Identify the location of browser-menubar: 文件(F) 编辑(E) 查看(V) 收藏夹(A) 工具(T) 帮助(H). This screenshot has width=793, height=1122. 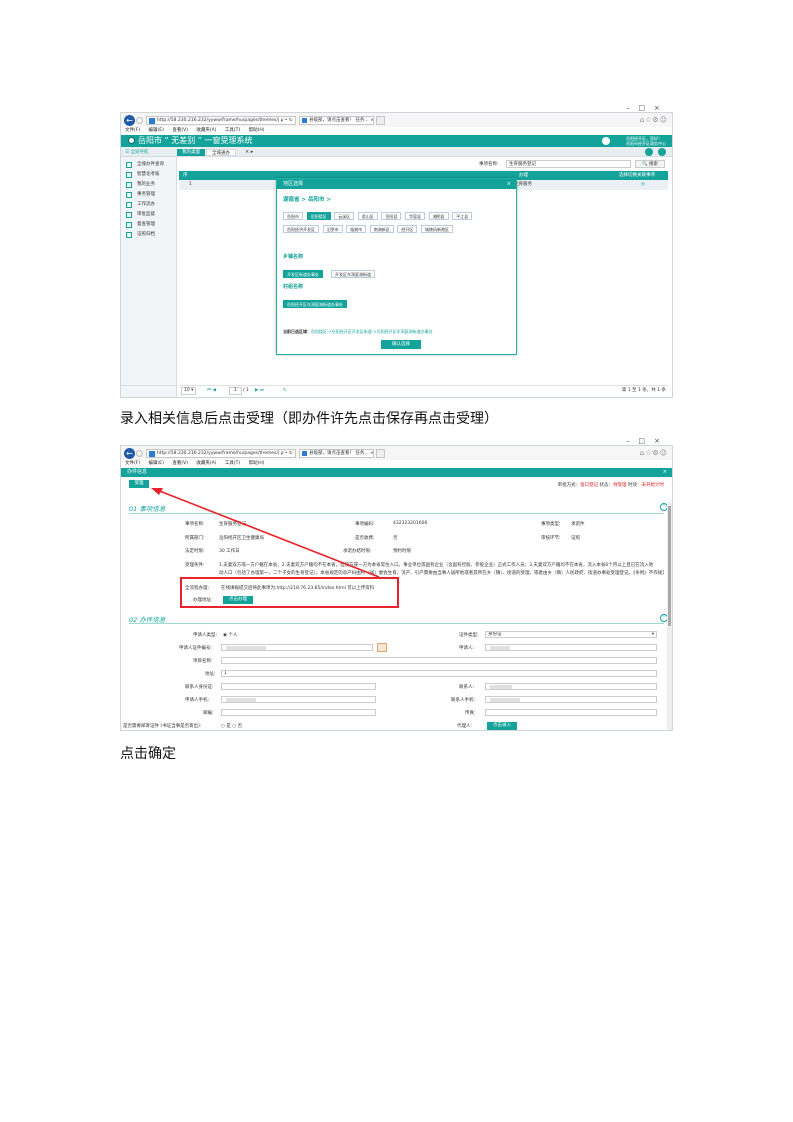
(396, 131).